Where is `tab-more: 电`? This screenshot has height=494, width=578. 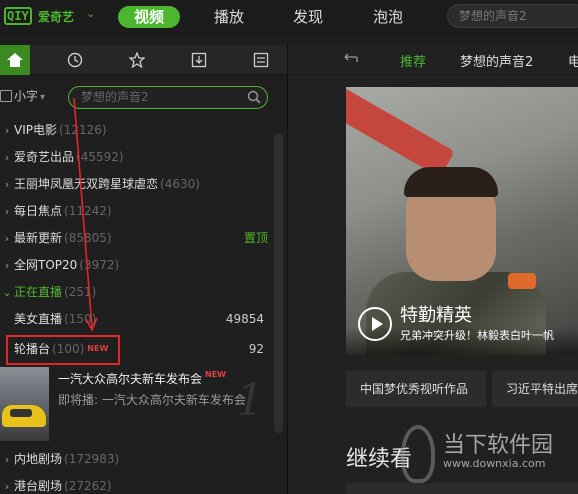 tab-more: 电 is located at coordinates (573, 60).